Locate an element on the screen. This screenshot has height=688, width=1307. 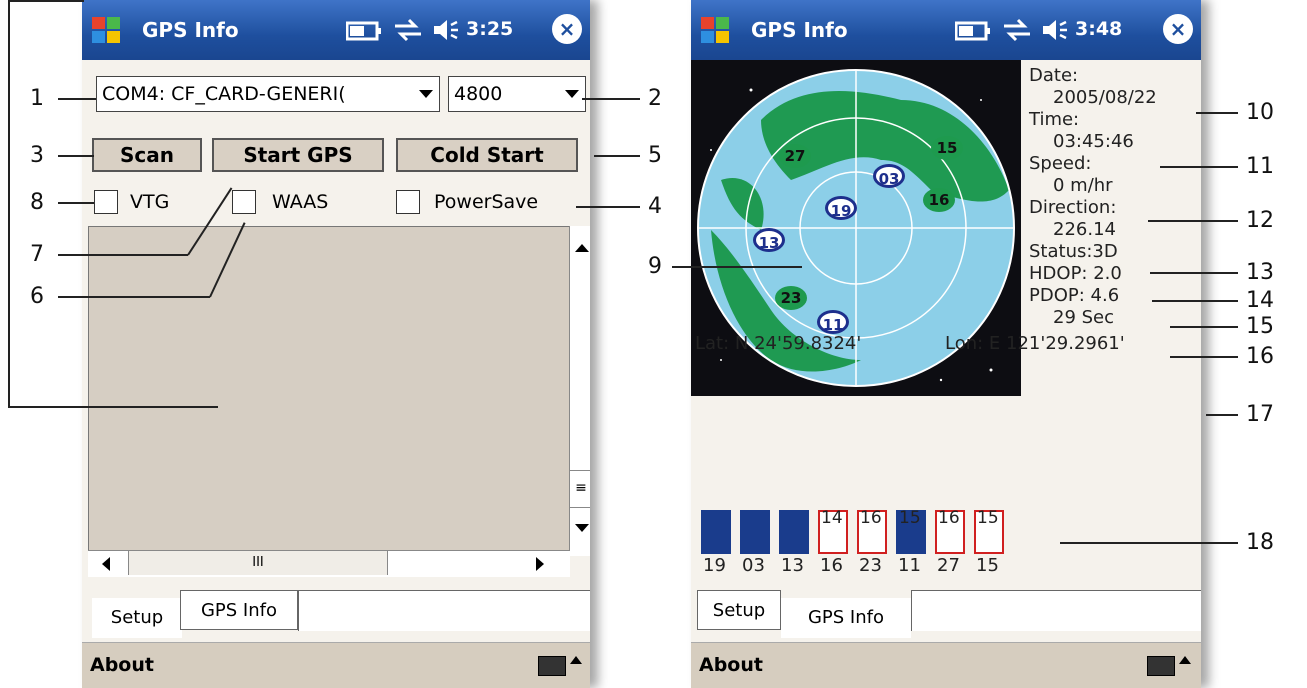
satellite-marker: 15 is located at coordinates (947, 148).